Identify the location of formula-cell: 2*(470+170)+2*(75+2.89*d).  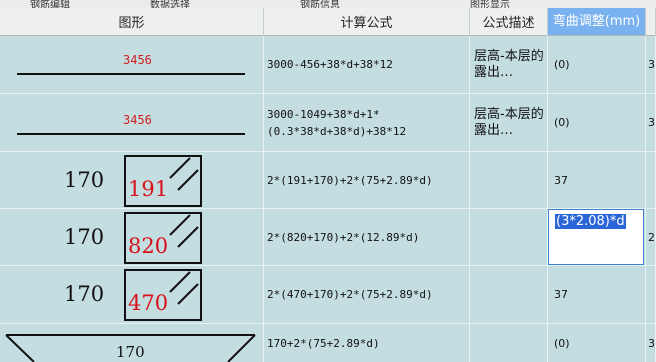
(367, 294).